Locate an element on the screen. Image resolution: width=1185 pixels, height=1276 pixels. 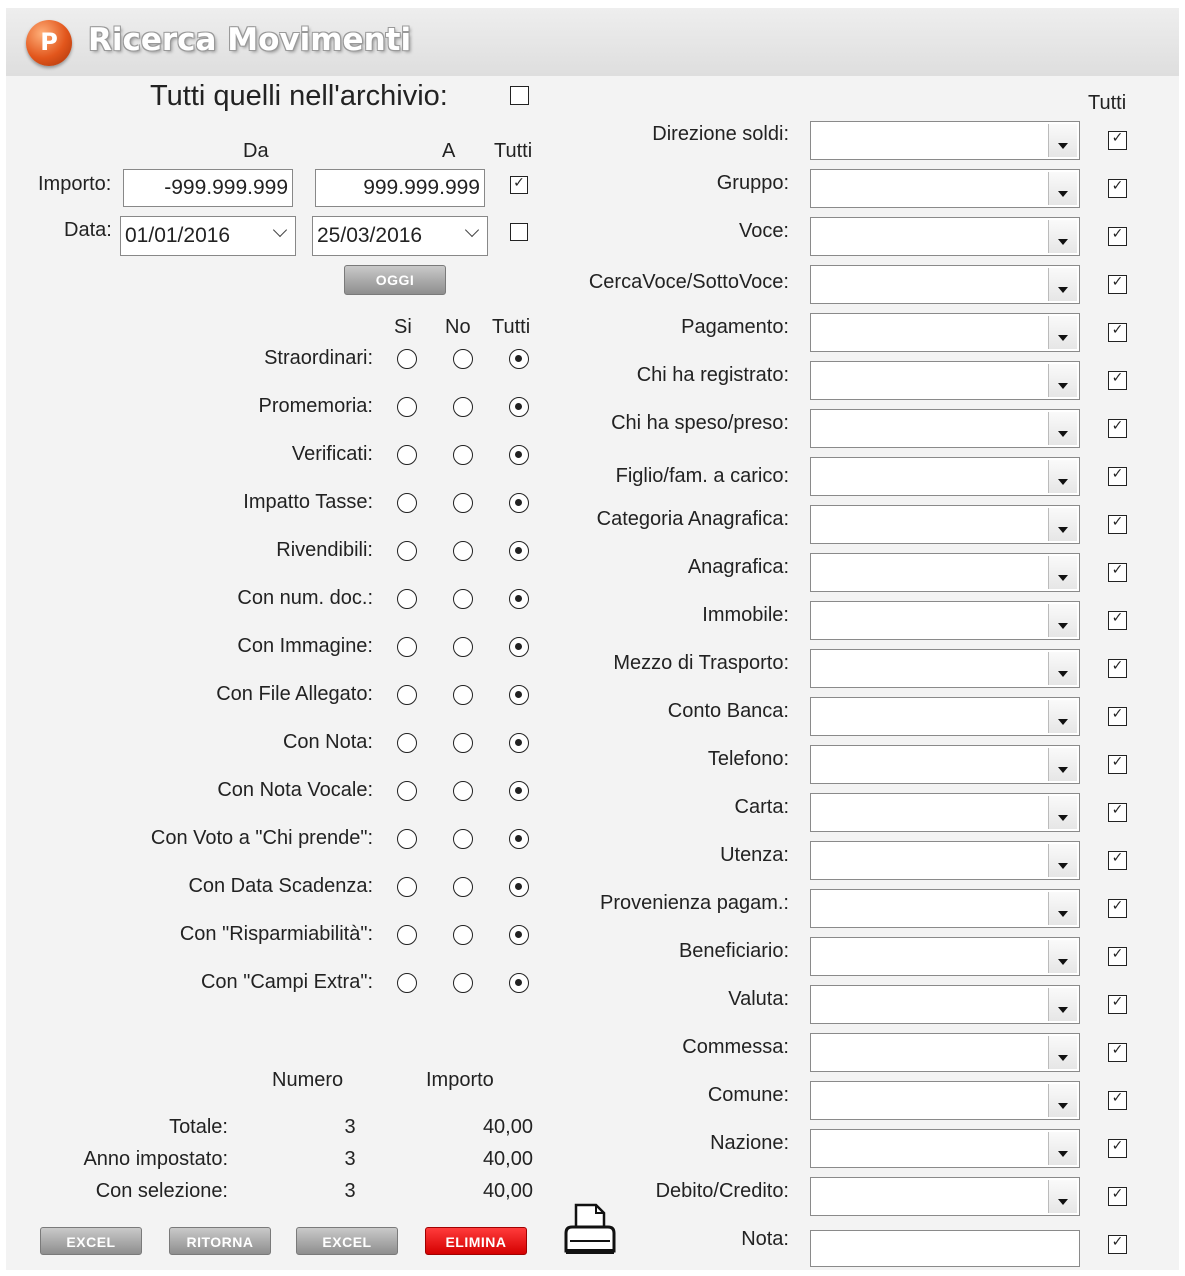
oggi-button: OGGI is located at coordinates (395, 280).